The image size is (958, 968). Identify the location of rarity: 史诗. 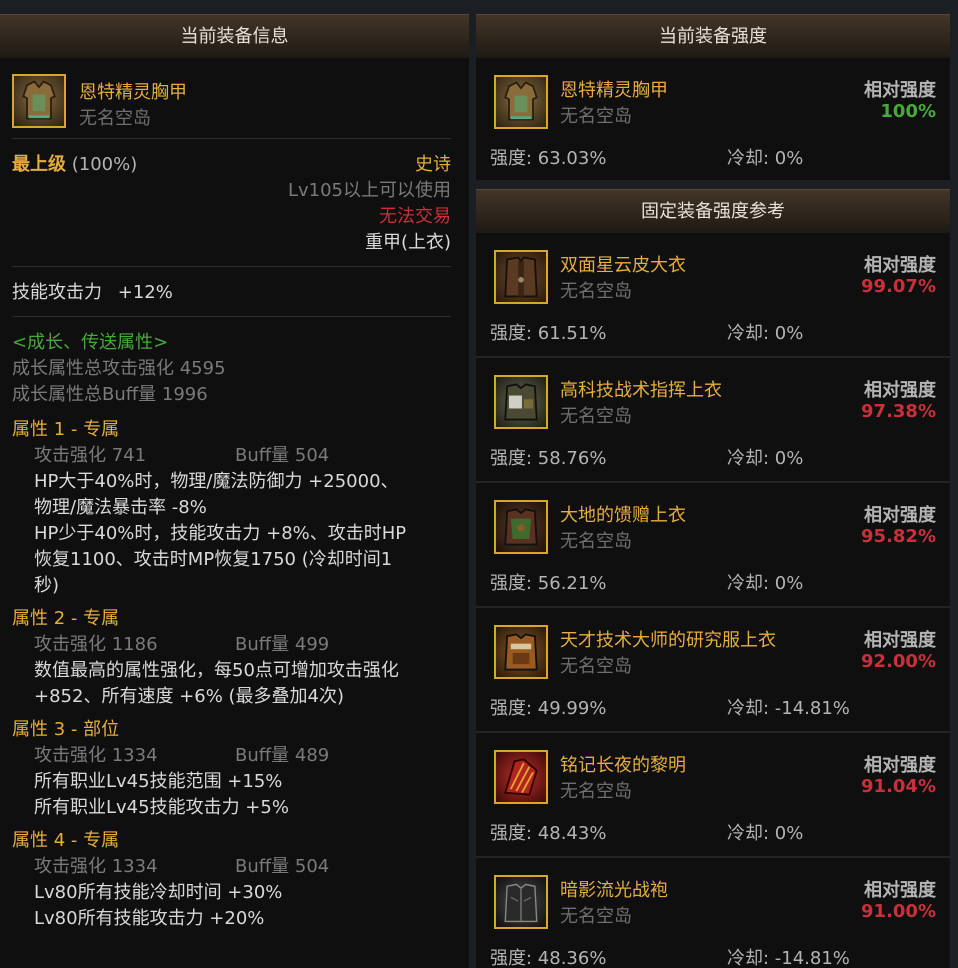
(433, 164).